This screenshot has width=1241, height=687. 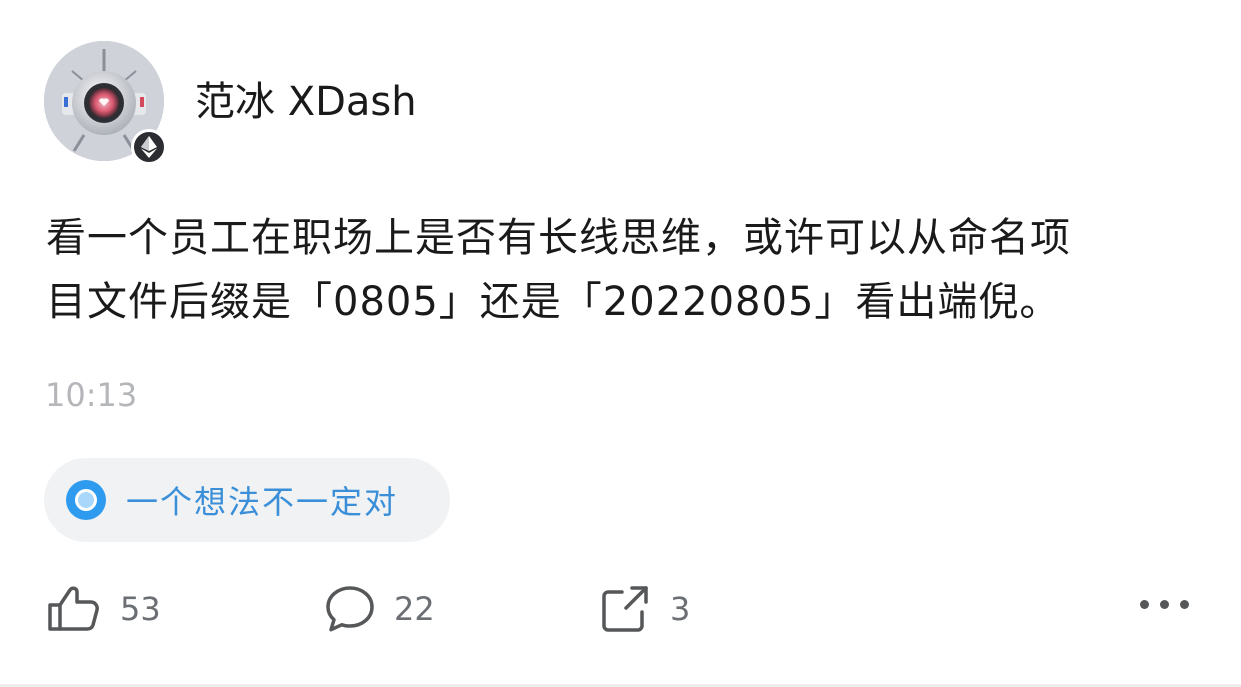 What do you see at coordinates (103, 609) in the screenshot?
I see `like-button: 53` at bounding box center [103, 609].